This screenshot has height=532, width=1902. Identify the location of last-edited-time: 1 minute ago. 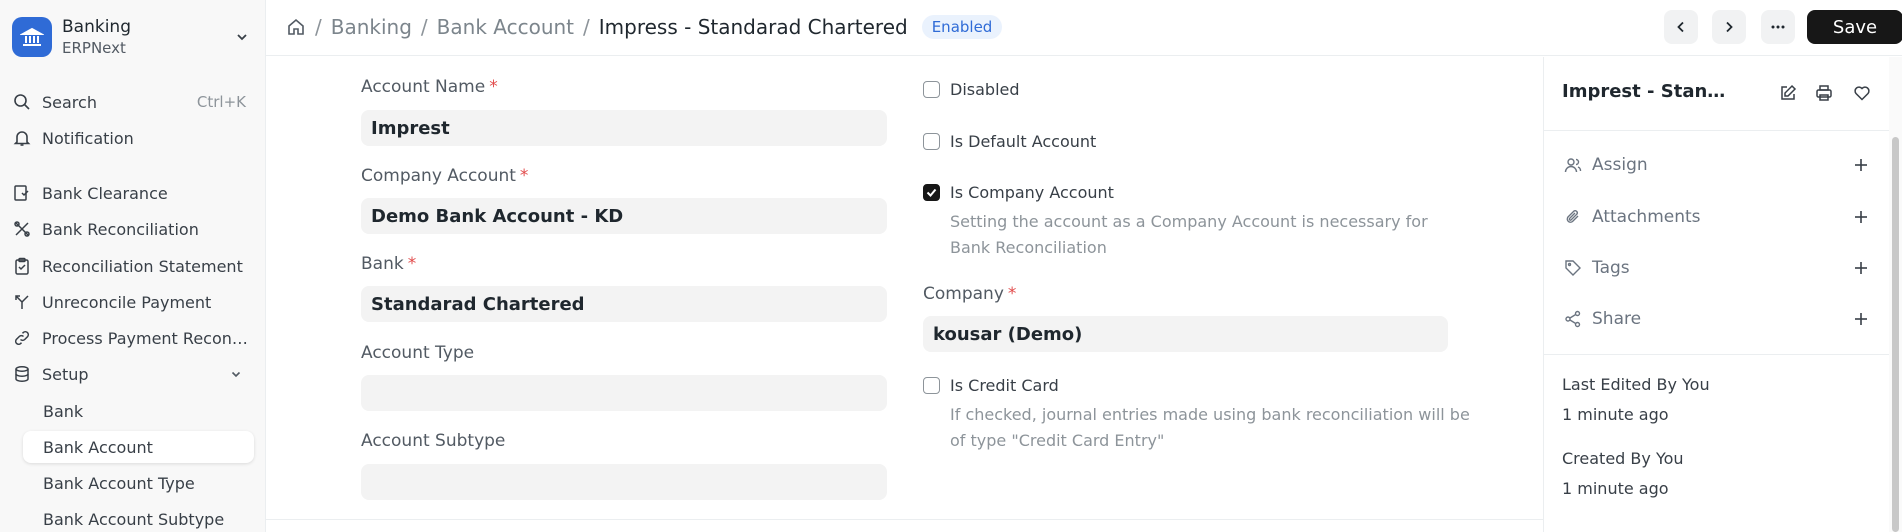
(1615, 414).